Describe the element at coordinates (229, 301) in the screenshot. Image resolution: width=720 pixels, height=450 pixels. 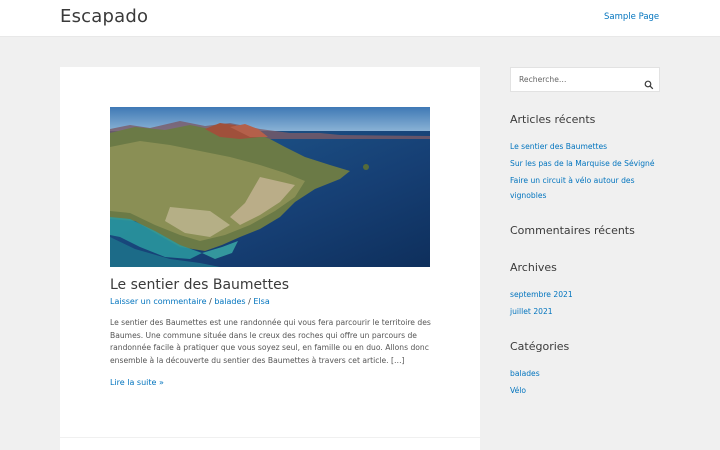
I see `category-link: balades` at that location.